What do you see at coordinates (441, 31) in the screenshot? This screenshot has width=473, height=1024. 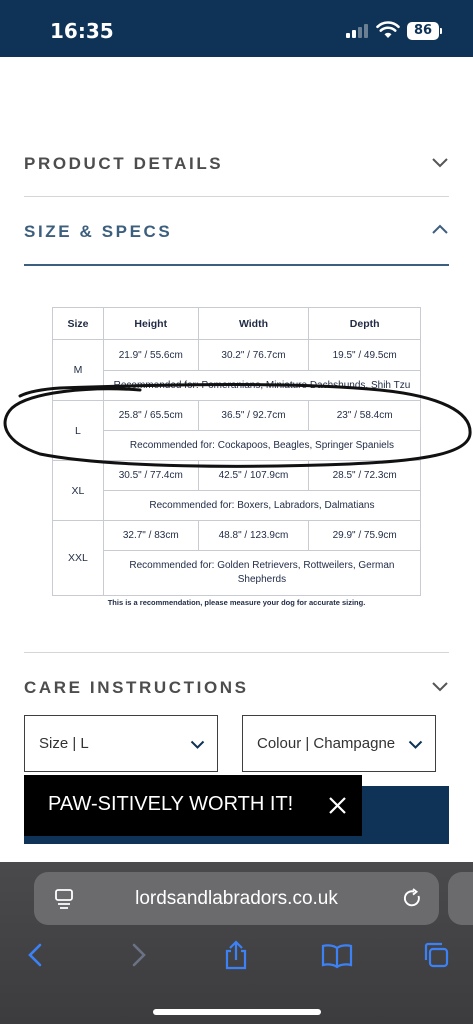 I see `battery-nub` at bounding box center [441, 31].